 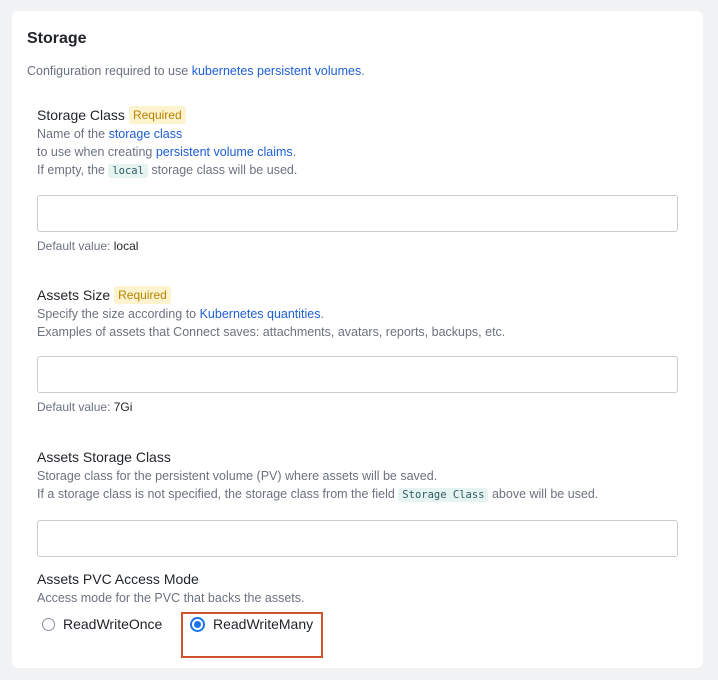 What do you see at coordinates (126, 246) in the screenshot?
I see `default-value: local` at bounding box center [126, 246].